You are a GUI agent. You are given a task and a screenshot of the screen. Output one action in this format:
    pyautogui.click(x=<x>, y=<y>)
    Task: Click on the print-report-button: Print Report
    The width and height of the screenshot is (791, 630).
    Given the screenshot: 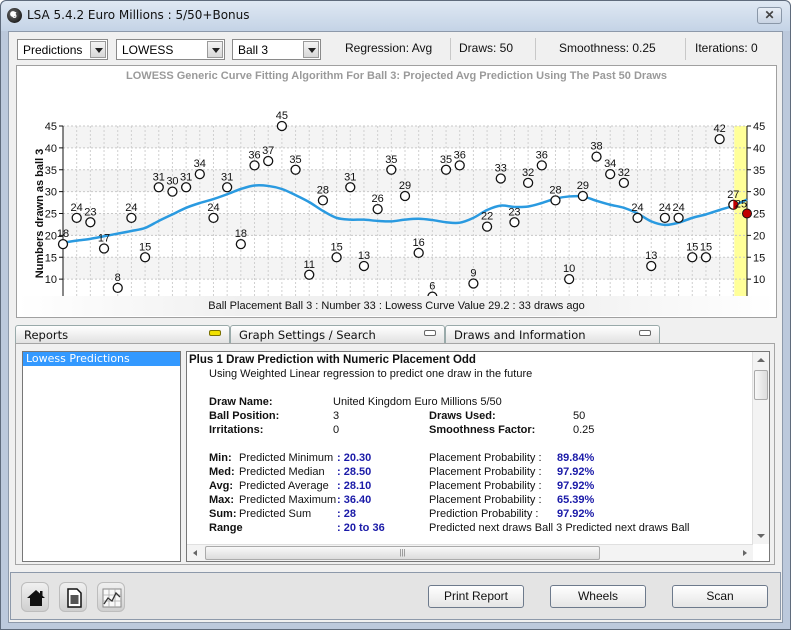 What is the action you would take?
    pyautogui.click(x=476, y=596)
    